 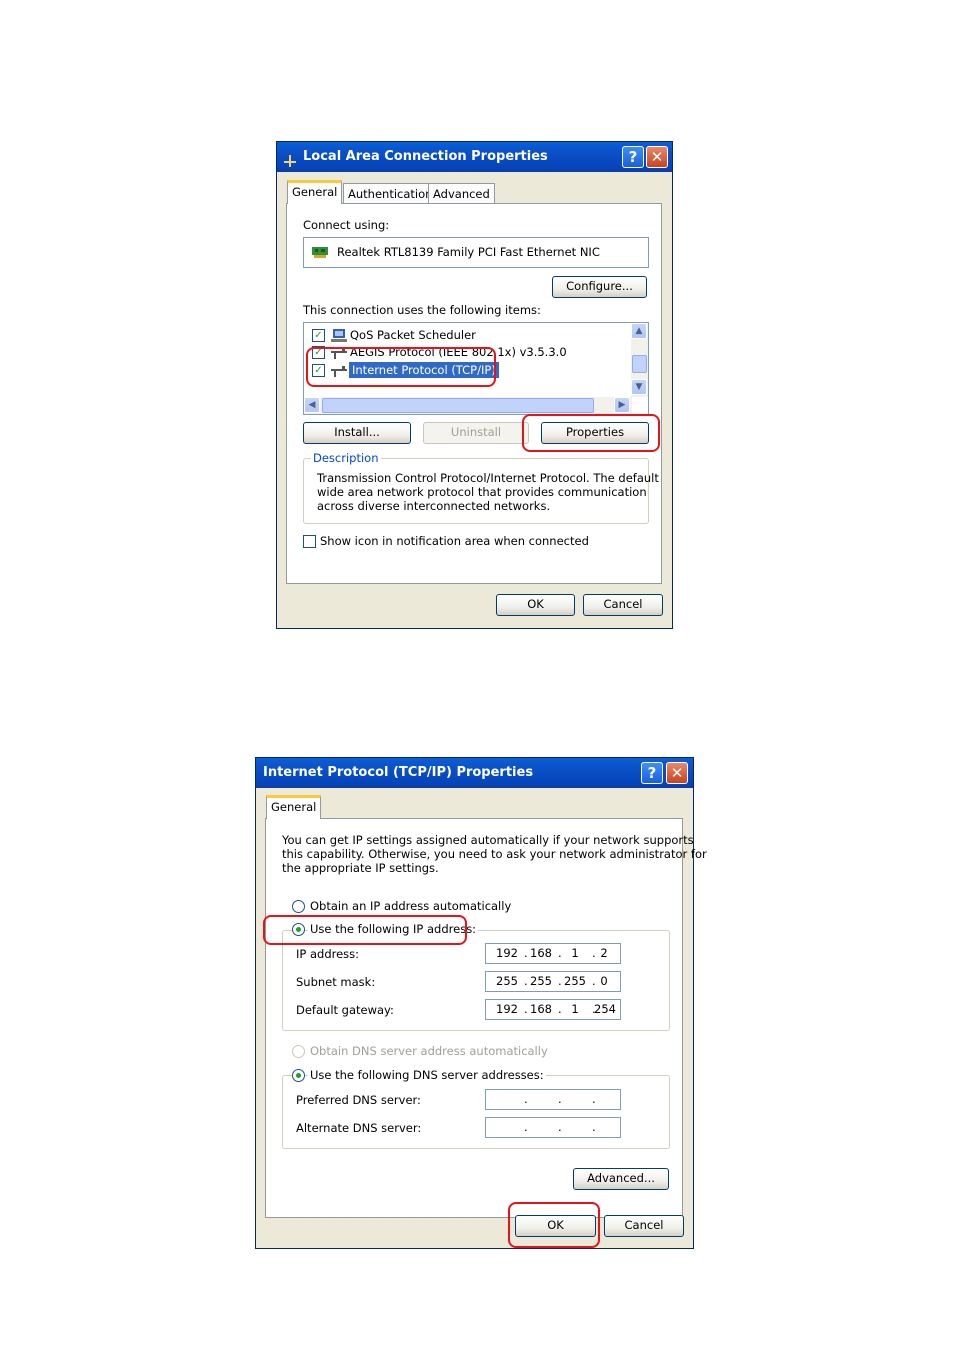 I want to click on tab-advanced: Advanced, so click(x=461, y=193).